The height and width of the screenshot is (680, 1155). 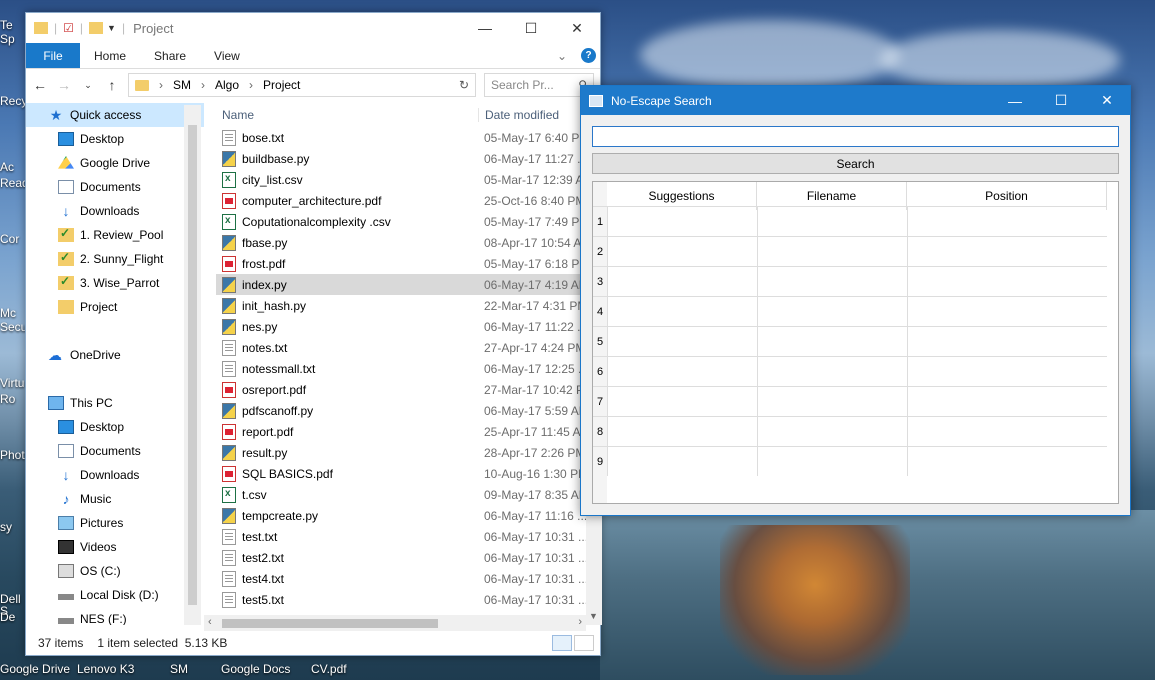 I want to click on desktop-icon-label: Te, so click(x=6, y=25).